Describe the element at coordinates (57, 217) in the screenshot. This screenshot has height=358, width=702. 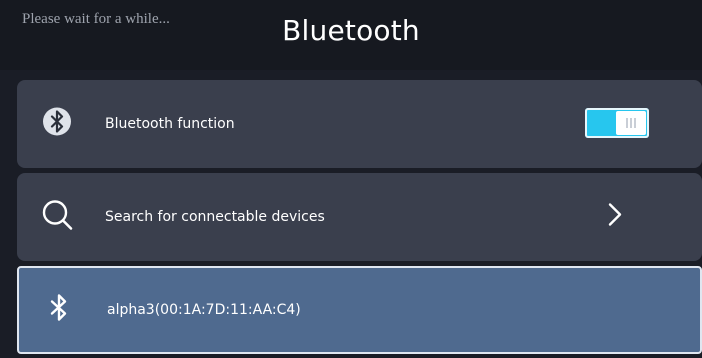
I see `search-icon` at that location.